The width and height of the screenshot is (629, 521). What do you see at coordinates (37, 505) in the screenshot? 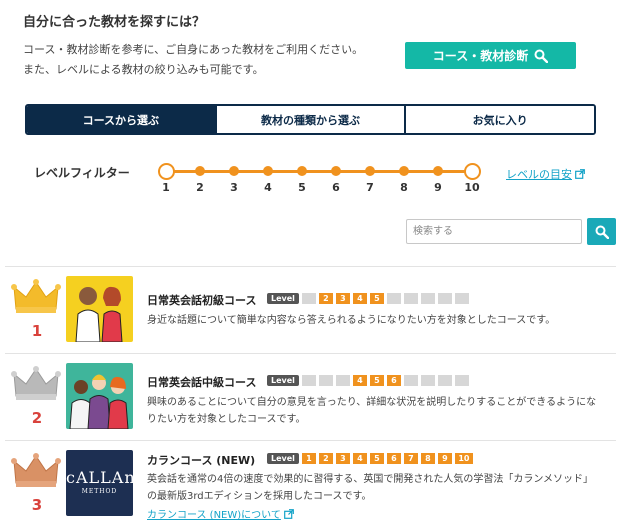
I see `rank-number: 3` at bounding box center [37, 505].